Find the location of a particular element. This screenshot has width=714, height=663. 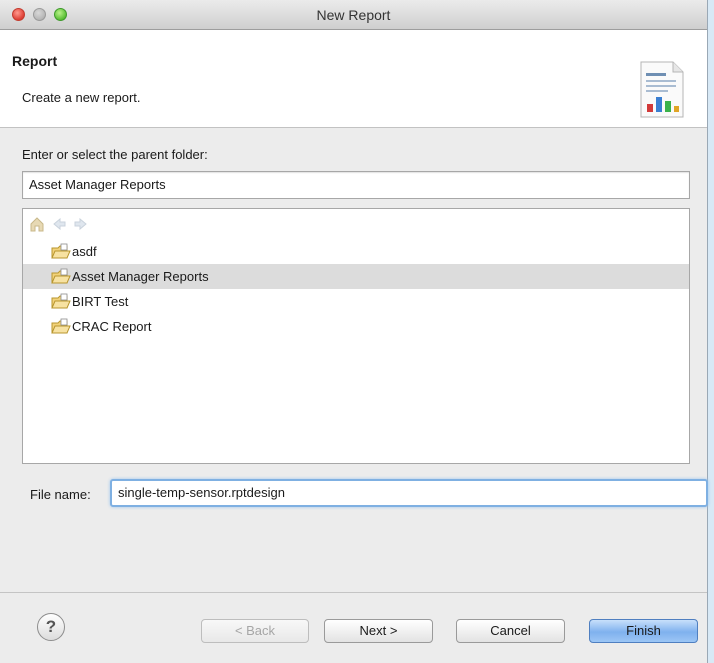

parent-folder-label: Enter or select the parent folder: is located at coordinates (115, 154).